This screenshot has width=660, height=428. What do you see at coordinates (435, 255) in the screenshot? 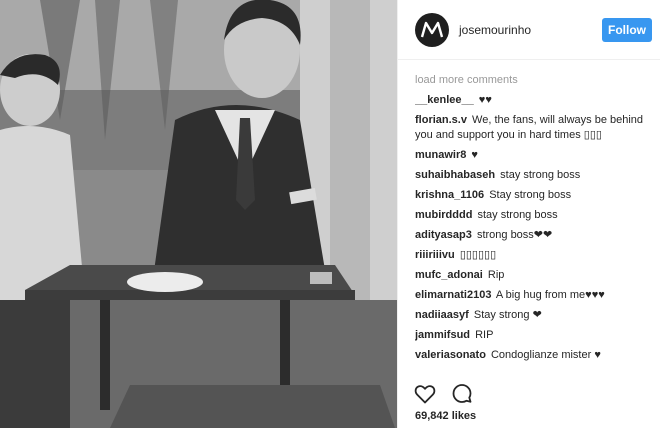
I see `comment-author: riiiriiivu` at bounding box center [435, 255].